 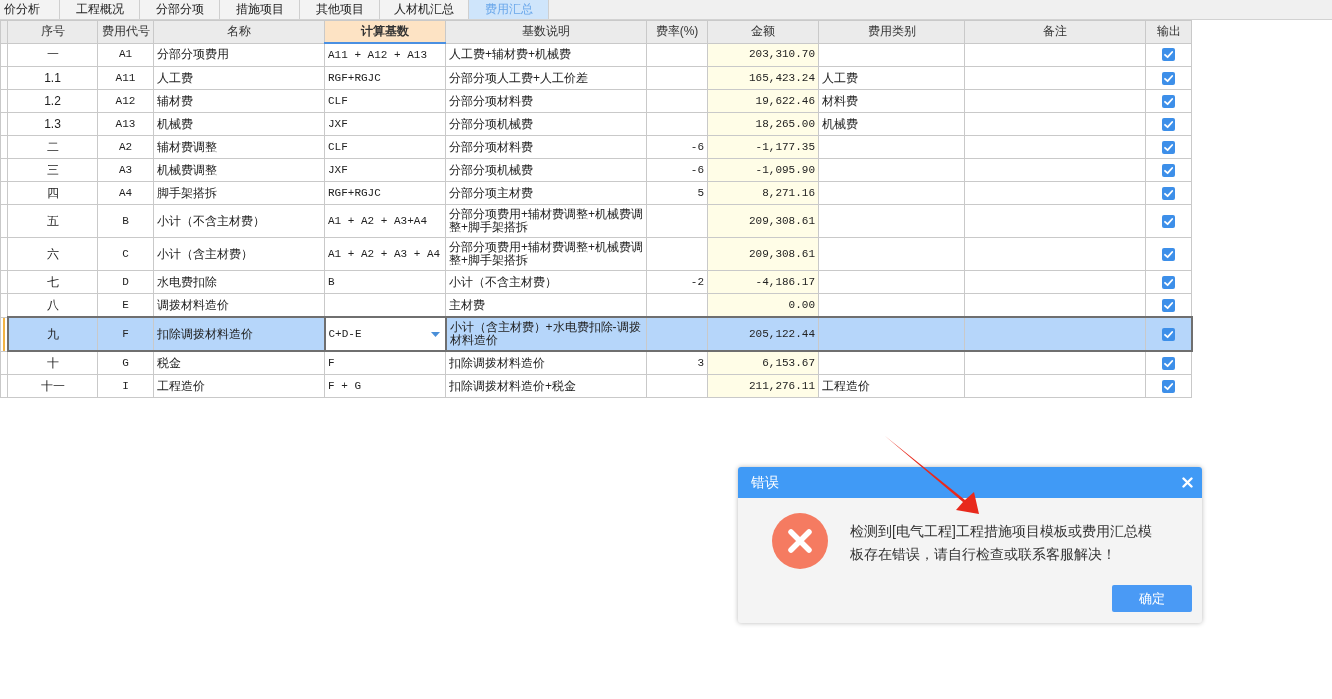 What do you see at coordinates (385, 170) in the screenshot?
I see `table-cell: JXF` at bounding box center [385, 170].